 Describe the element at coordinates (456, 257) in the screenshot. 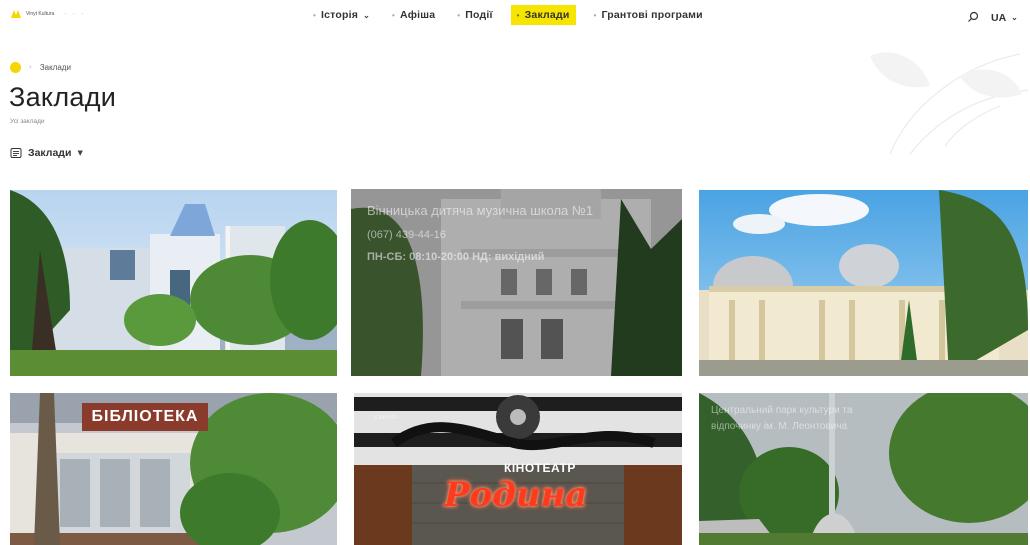

I see `card-overlay-hours: ПН-СБ: 08:10-20:00 НД: вихідний` at that location.